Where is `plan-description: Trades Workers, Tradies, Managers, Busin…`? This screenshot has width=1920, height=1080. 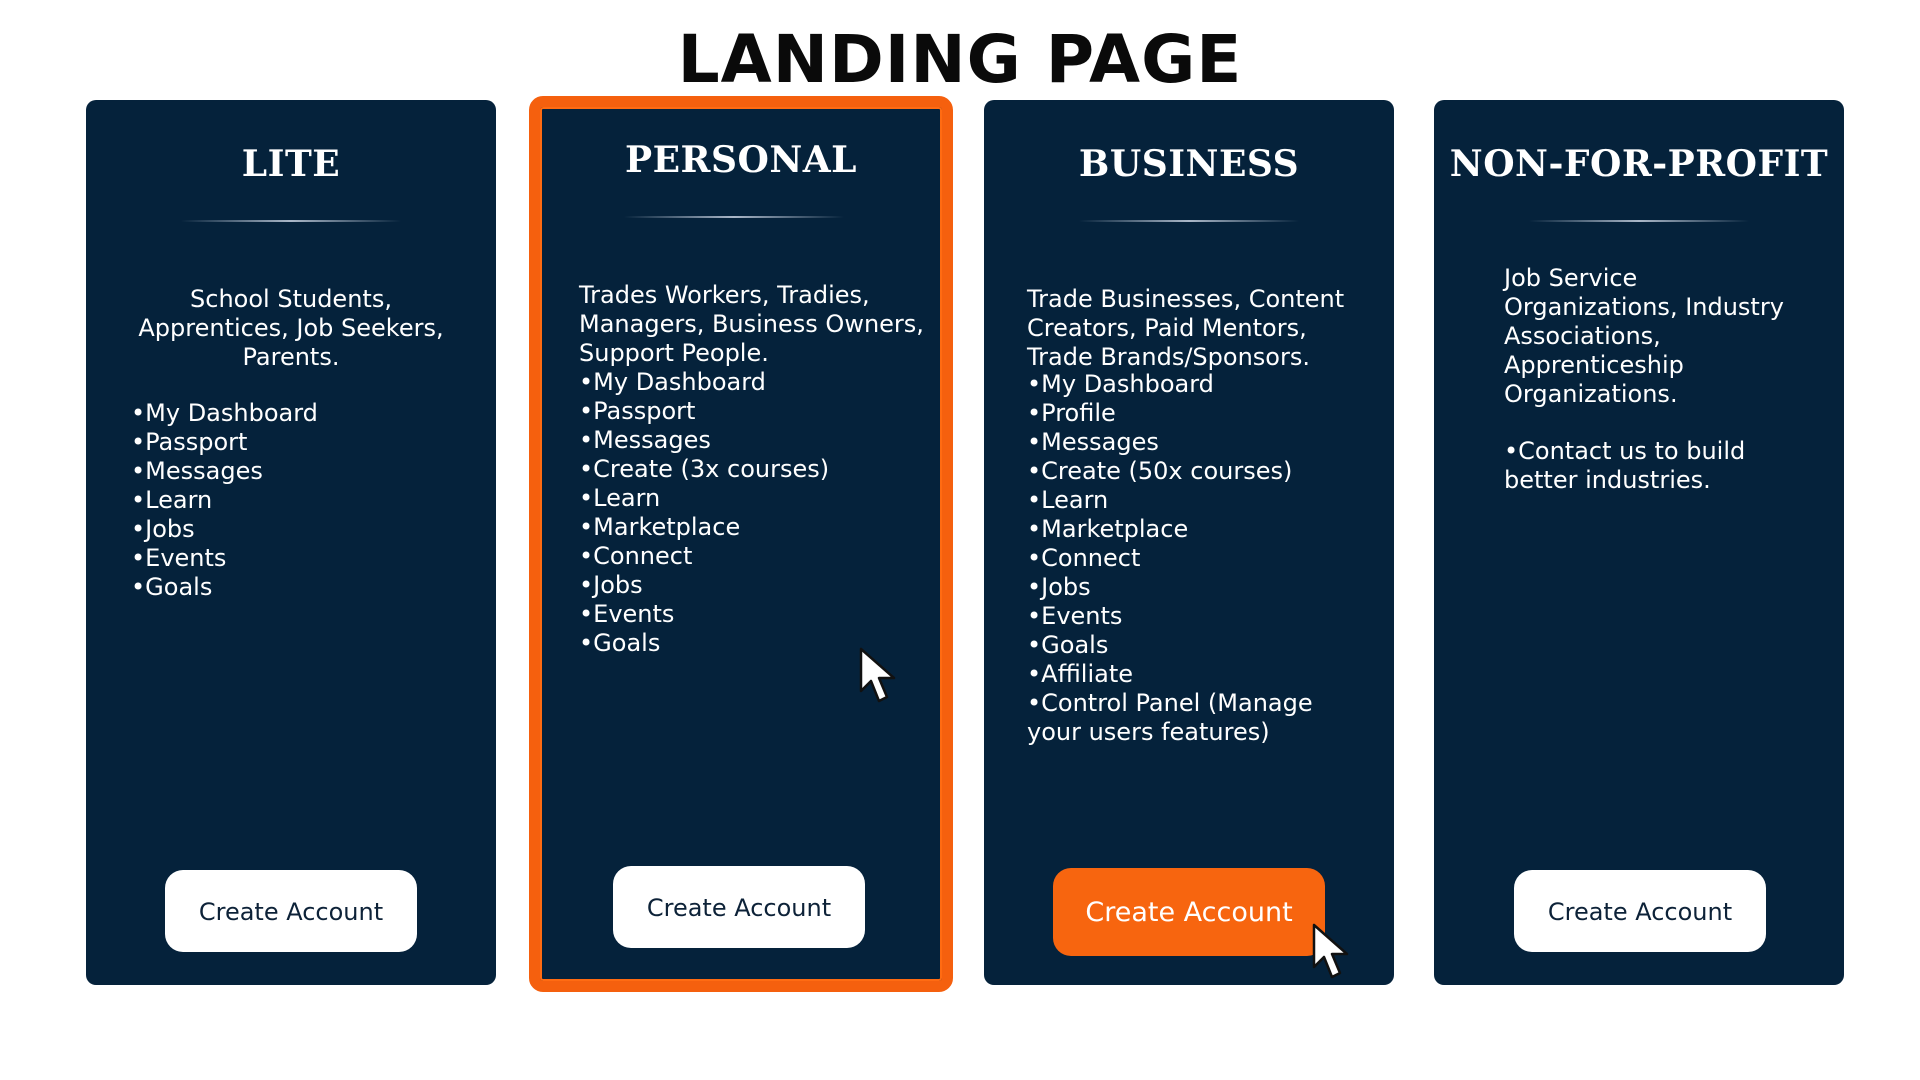 plan-description: Trades Workers, Tradies, Managers, Busin… is located at coordinates (751, 324).